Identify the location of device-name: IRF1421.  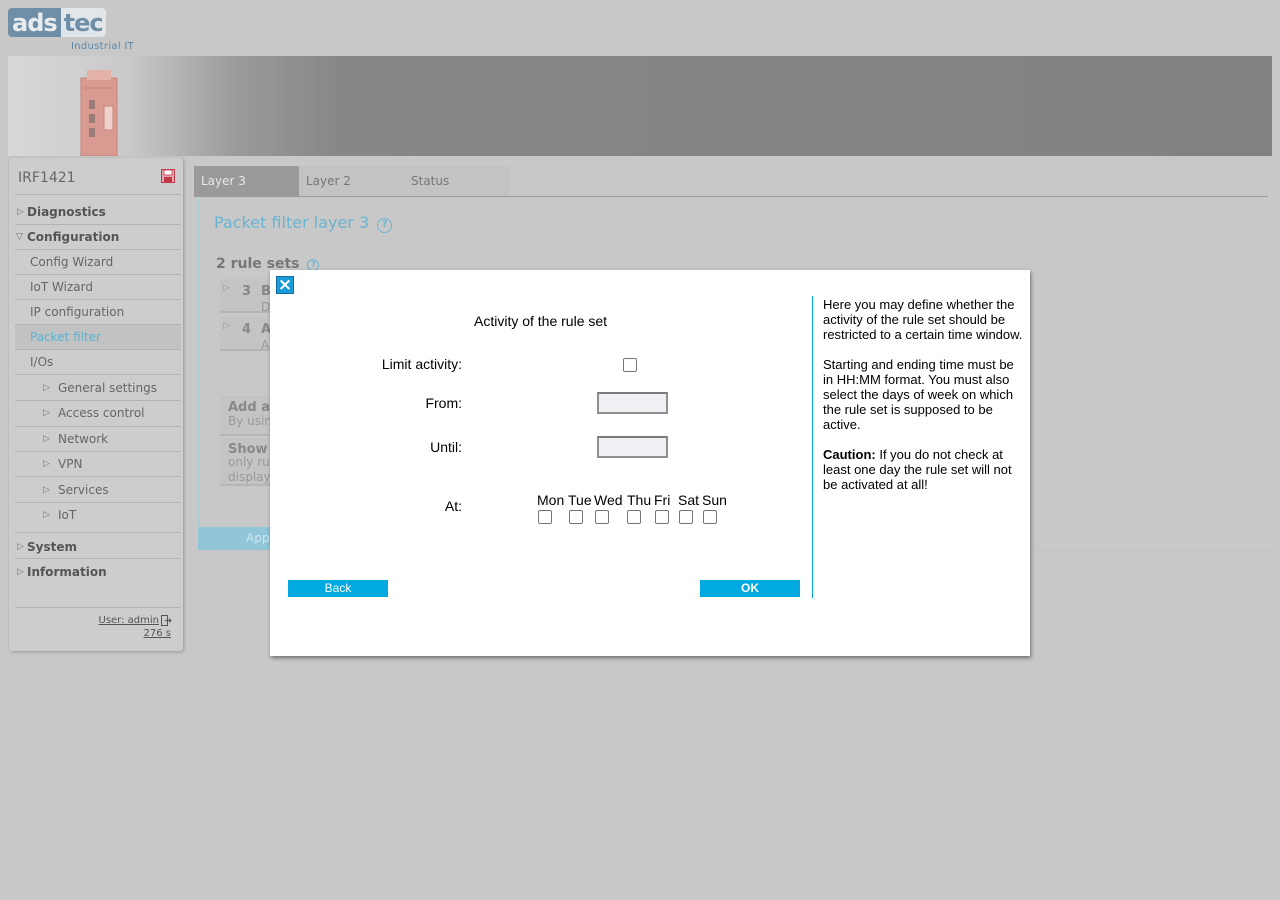
(47, 178).